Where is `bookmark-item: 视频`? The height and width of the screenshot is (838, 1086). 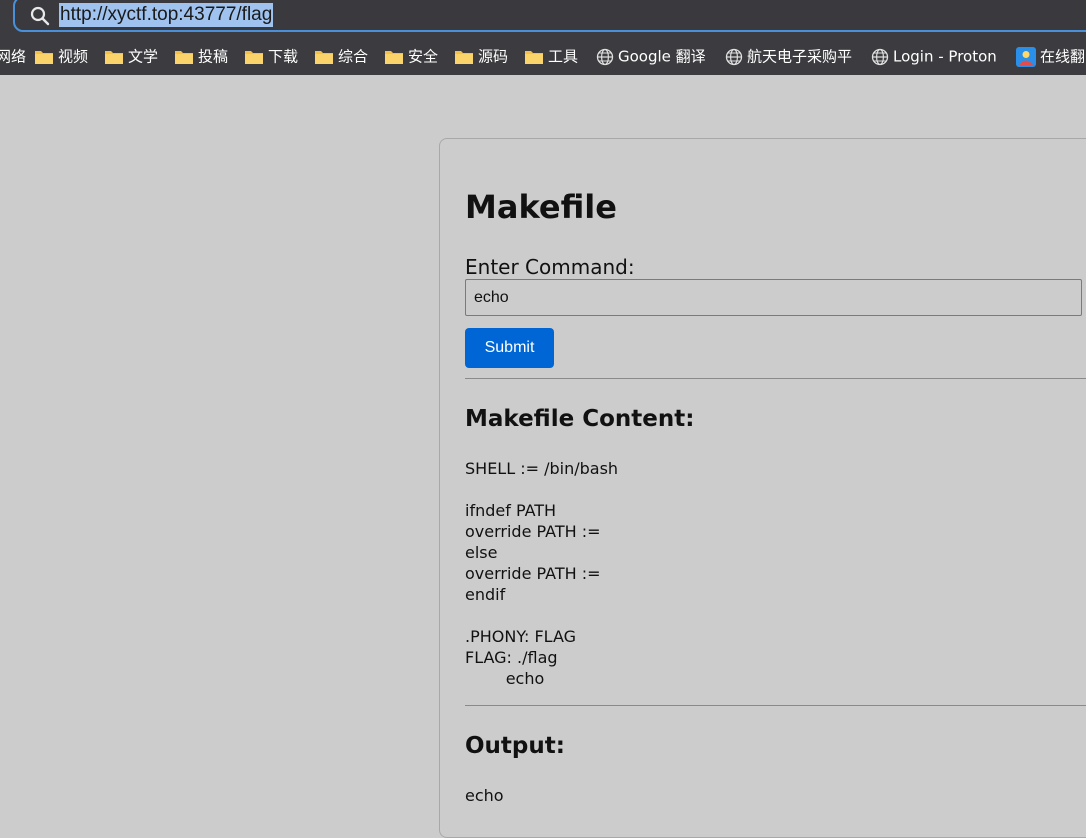
bookmark-item: 视频 is located at coordinates (61, 56).